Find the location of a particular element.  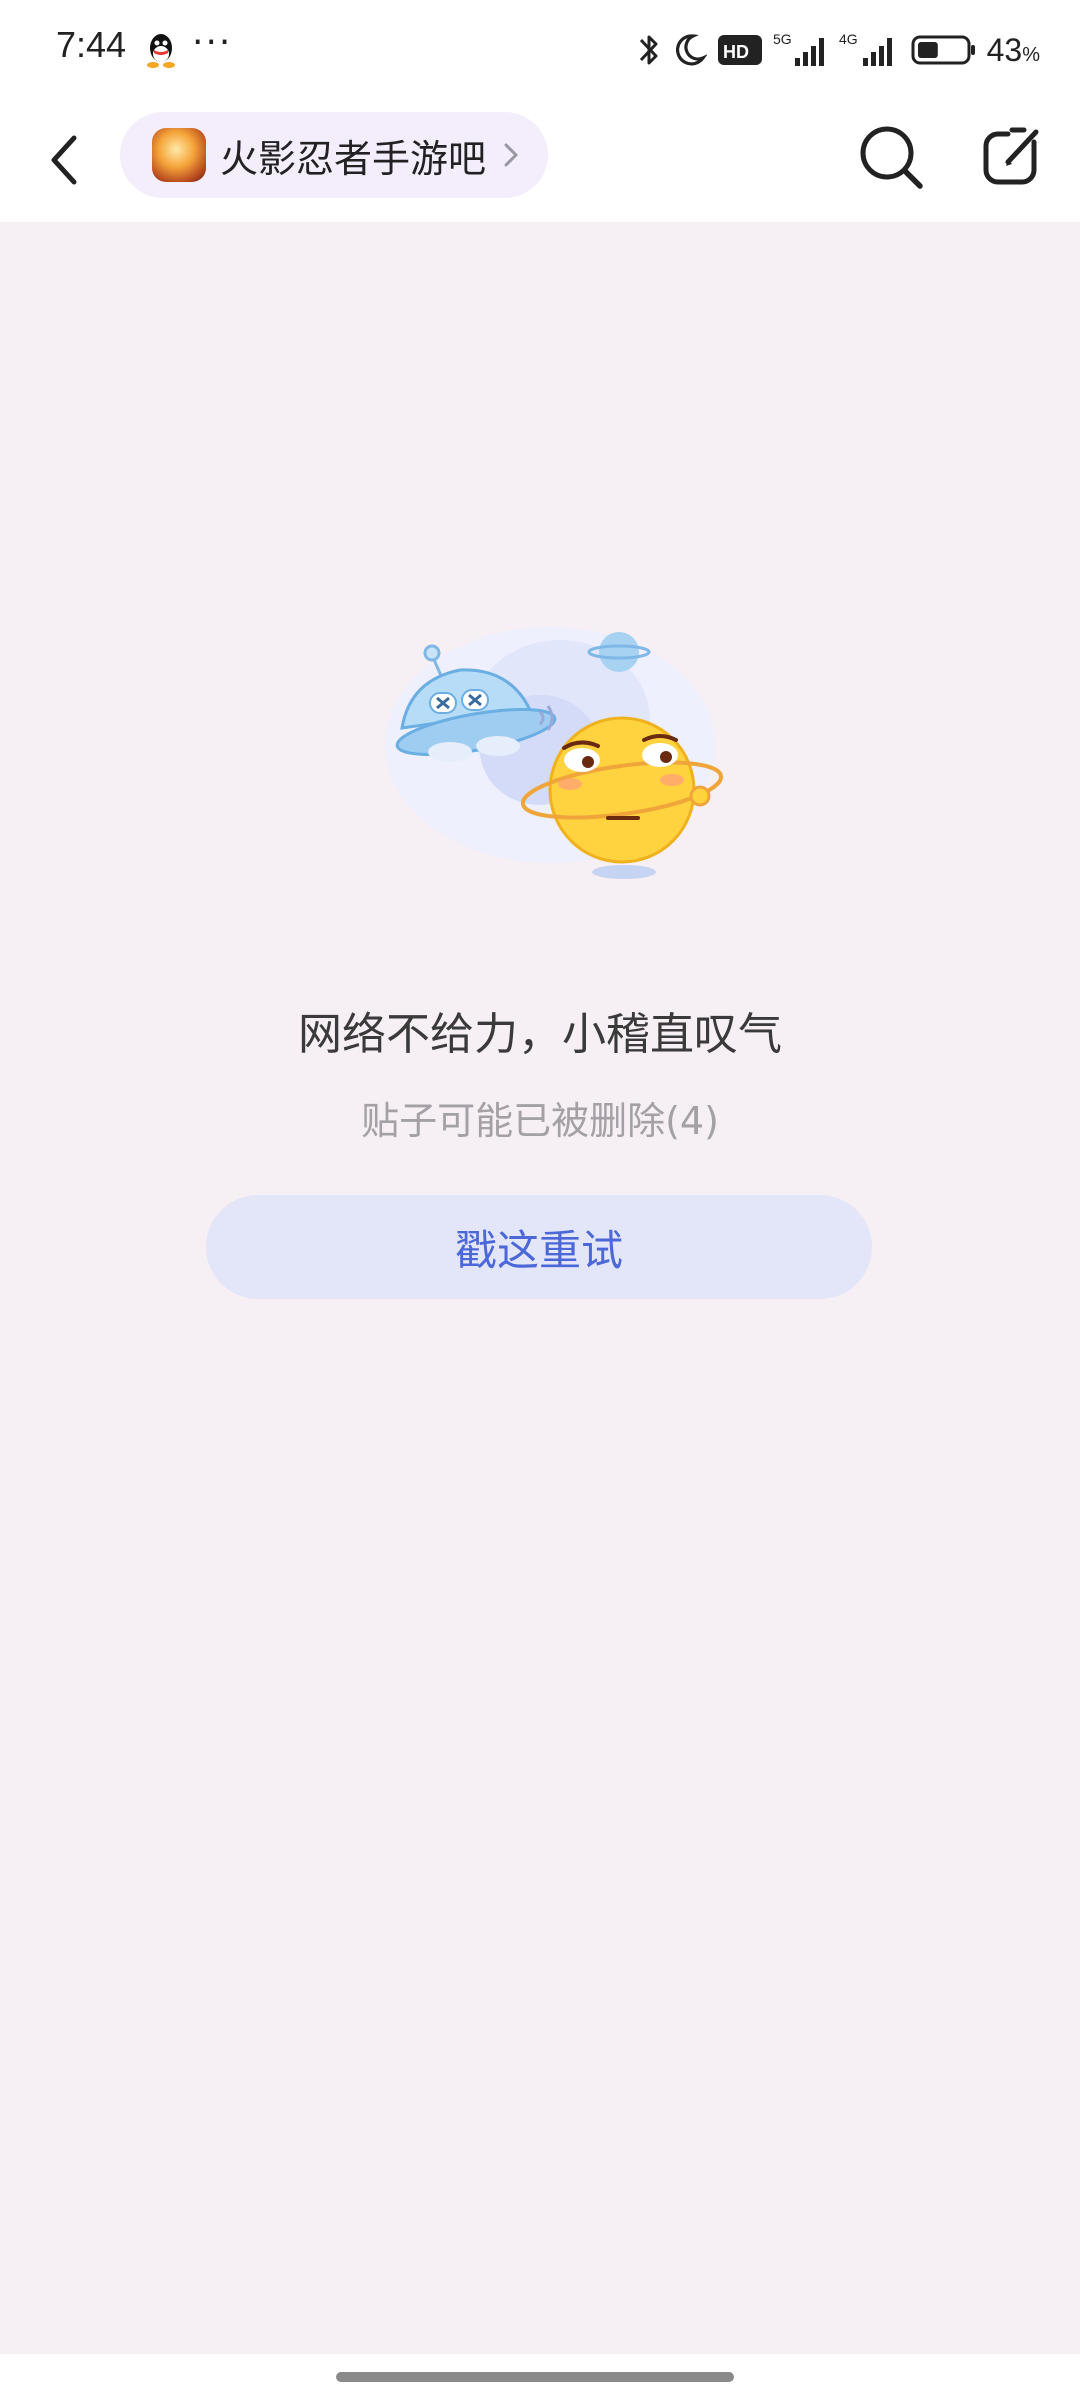

retry-button: 戳这重试 is located at coordinates (539, 1247).